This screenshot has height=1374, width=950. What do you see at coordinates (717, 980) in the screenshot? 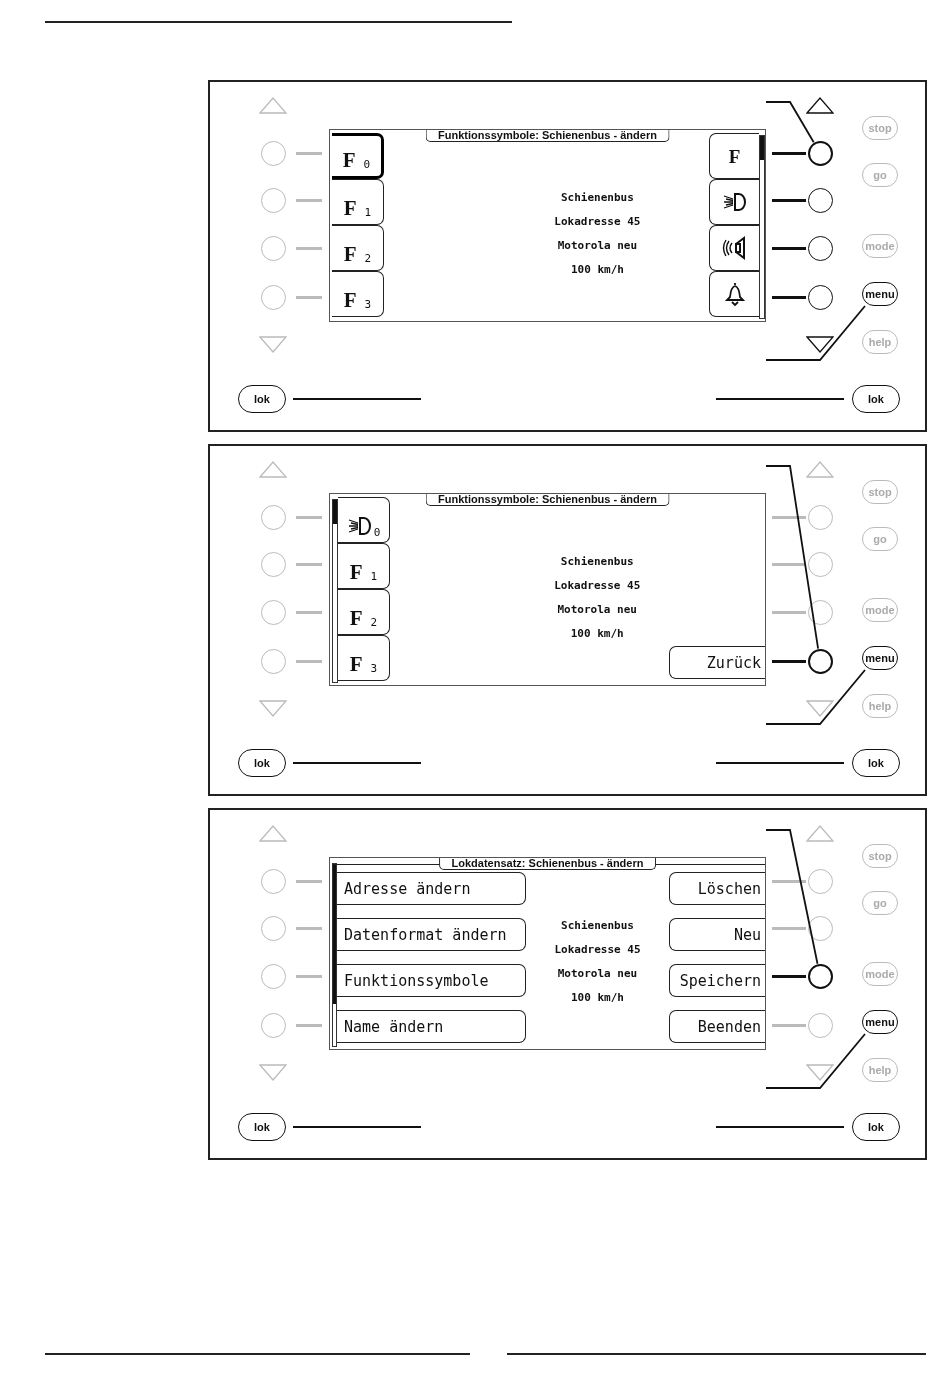
I see `softkey: Speichern` at bounding box center [717, 980].